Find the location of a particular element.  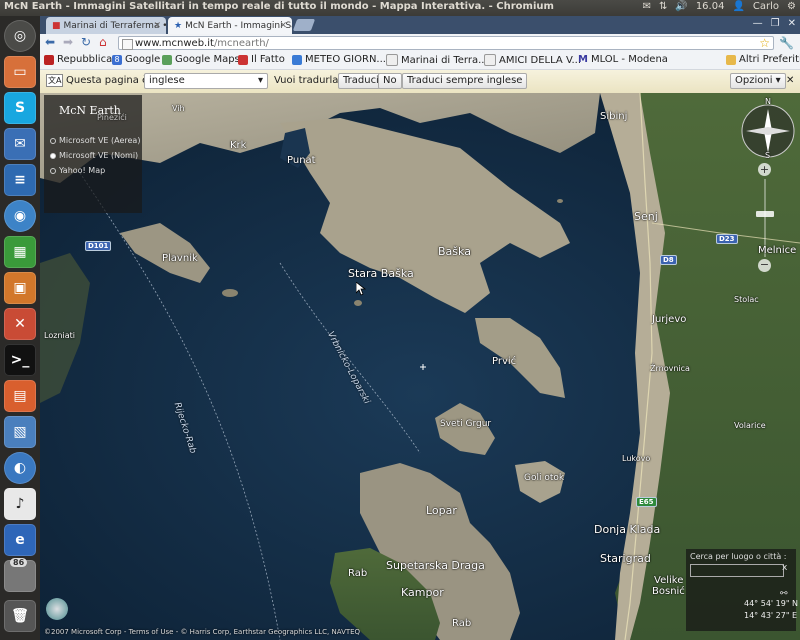

place-label: Lozniati is located at coordinates (59, 335).